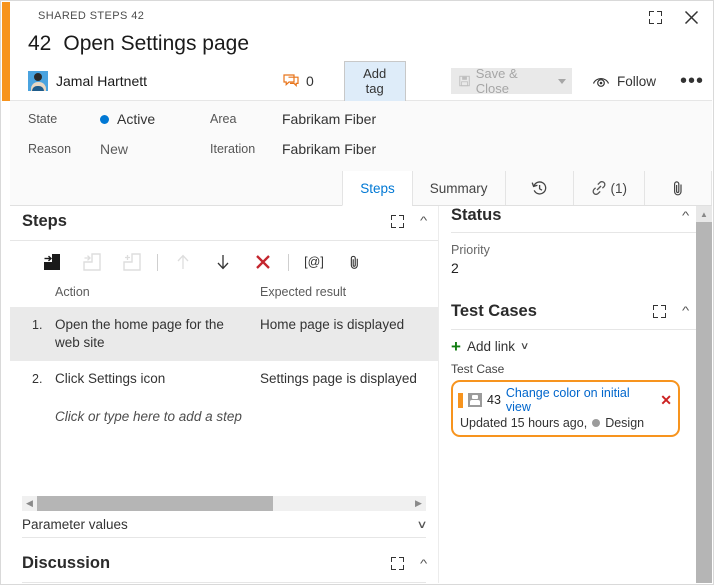  Describe the element at coordinates (91, 119) in the screenshot. I see `field-state: State Active` at that location.